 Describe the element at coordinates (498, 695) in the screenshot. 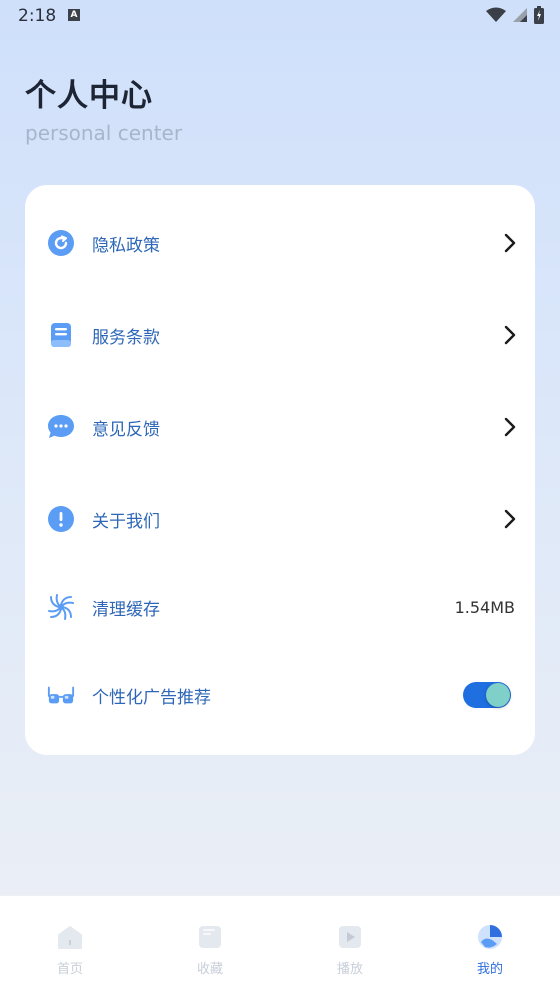

I see `toggle-knob` at that location.